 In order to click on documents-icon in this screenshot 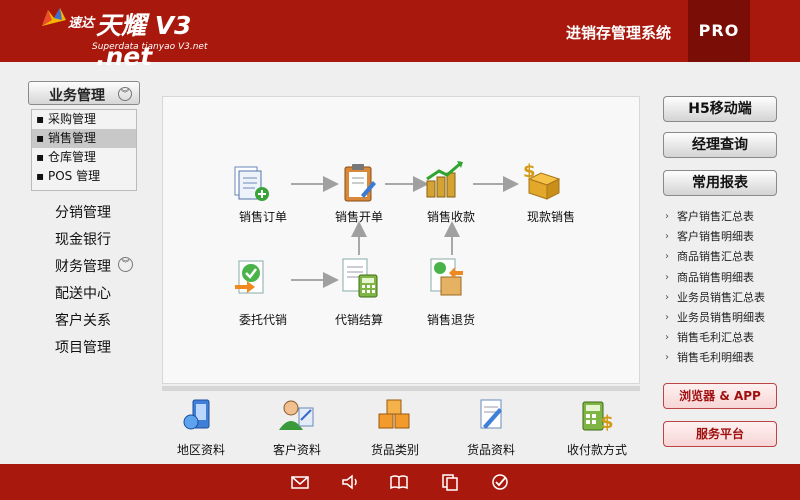, I will do `click(450, 482)`.